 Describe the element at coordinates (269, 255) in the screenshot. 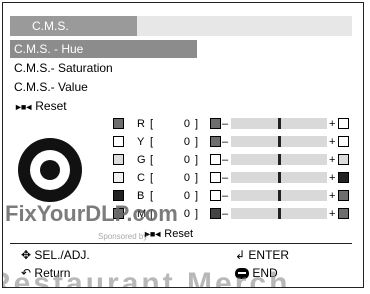

I see `footer-enter-label: ENTER` at that location.